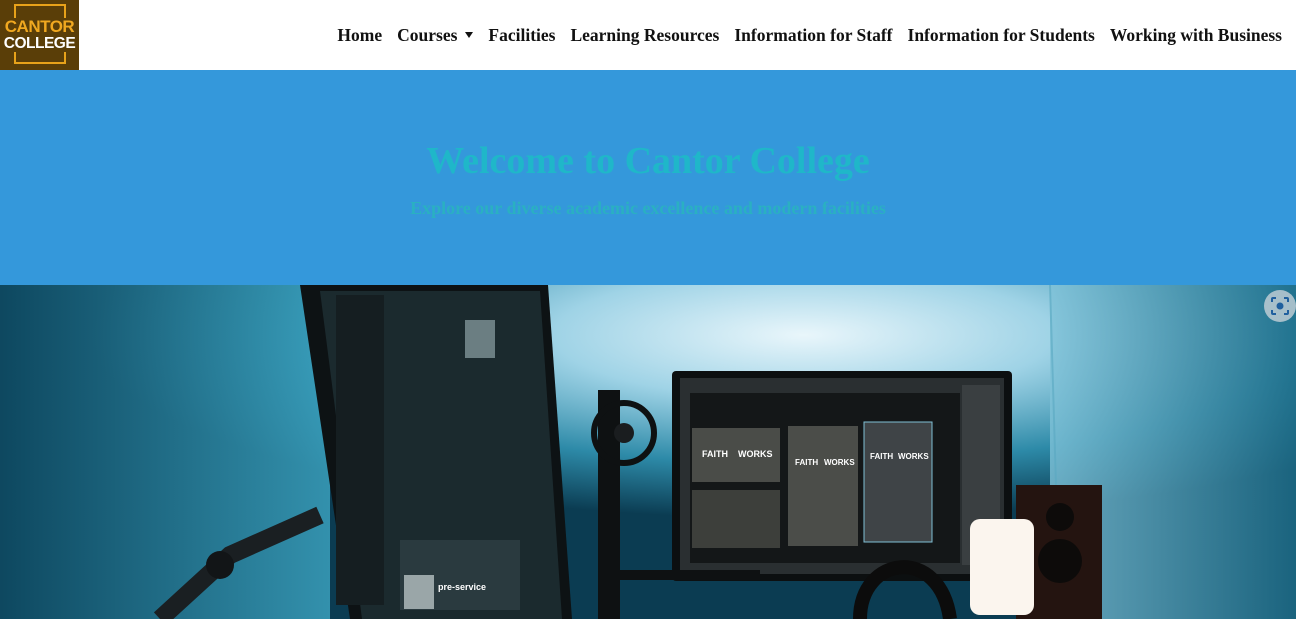 This screenshot has height=619, width=1296. What do you see at coordinates (644, 35) in the screenshot?
I see `nav-learning-resources: Learning Resources` at bounding box center [644, 35].